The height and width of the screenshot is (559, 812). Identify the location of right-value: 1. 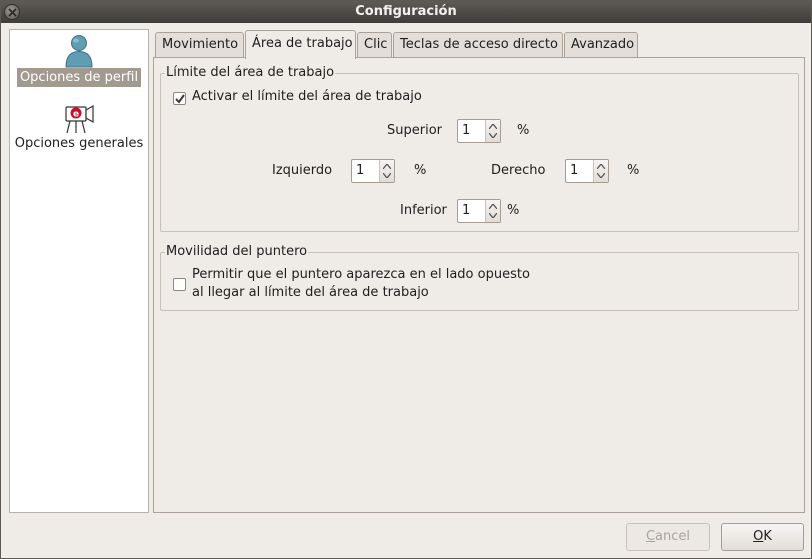
(574, 170).